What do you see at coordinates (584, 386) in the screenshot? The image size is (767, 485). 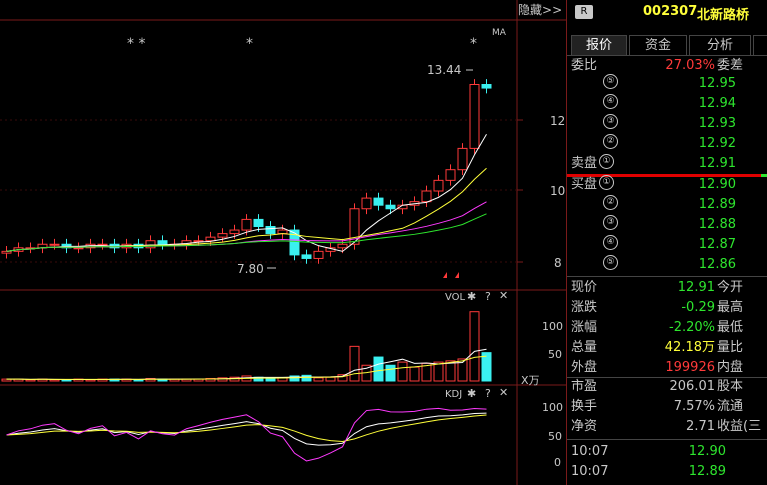 I see `fundamental-label: 市盈` at bounding box center [584, 386].